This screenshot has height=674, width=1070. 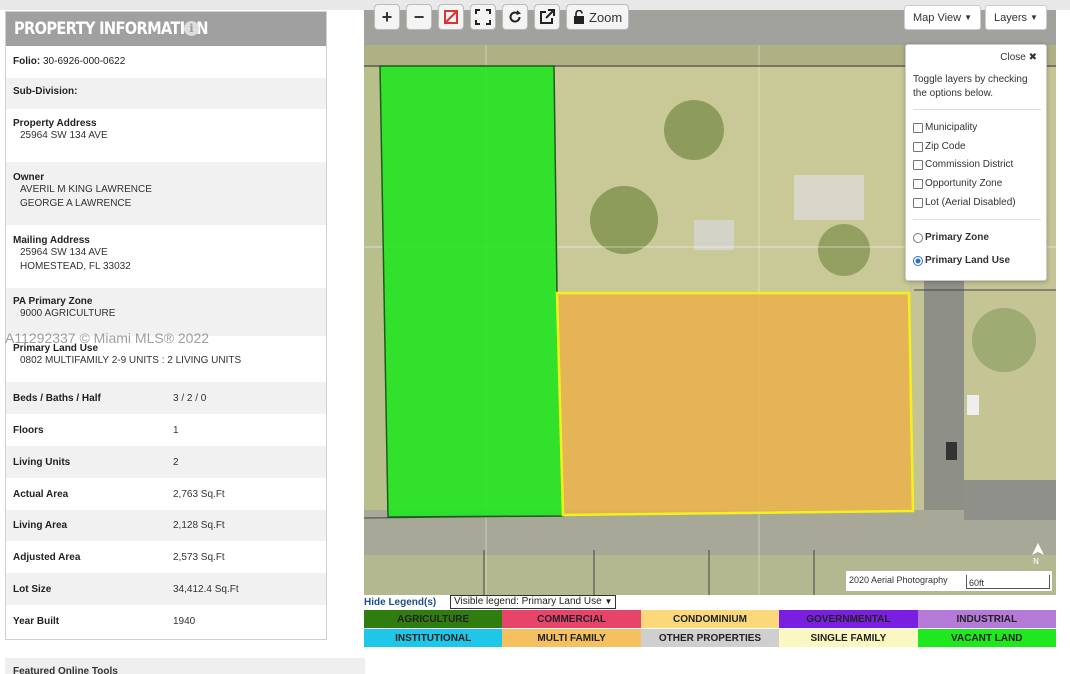 What do you see at coordinates (166, 557) in the screenshot?
I see `detail-row: Adjusted Area 2,573 Sq.Ft` at bounding box center [166, 557].